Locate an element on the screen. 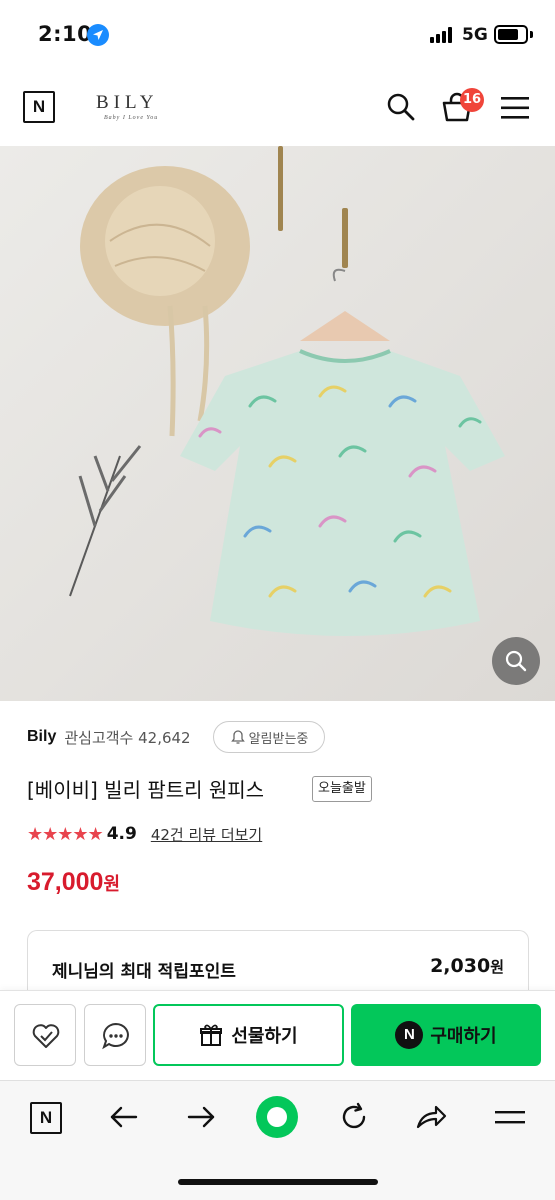 This screenshot has height=1200, width=555. share-icon is located at coordinates (431, 1117).